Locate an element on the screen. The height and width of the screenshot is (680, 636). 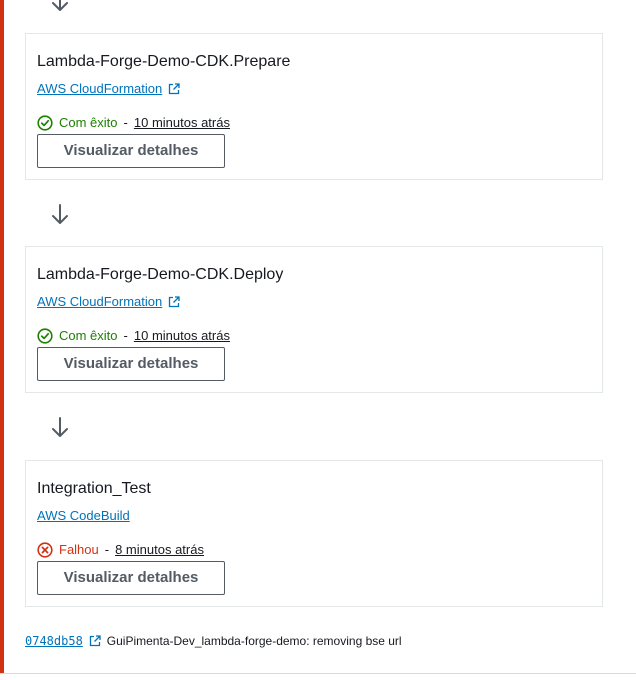
x-circle-icon is located at coordinates (45, 550).